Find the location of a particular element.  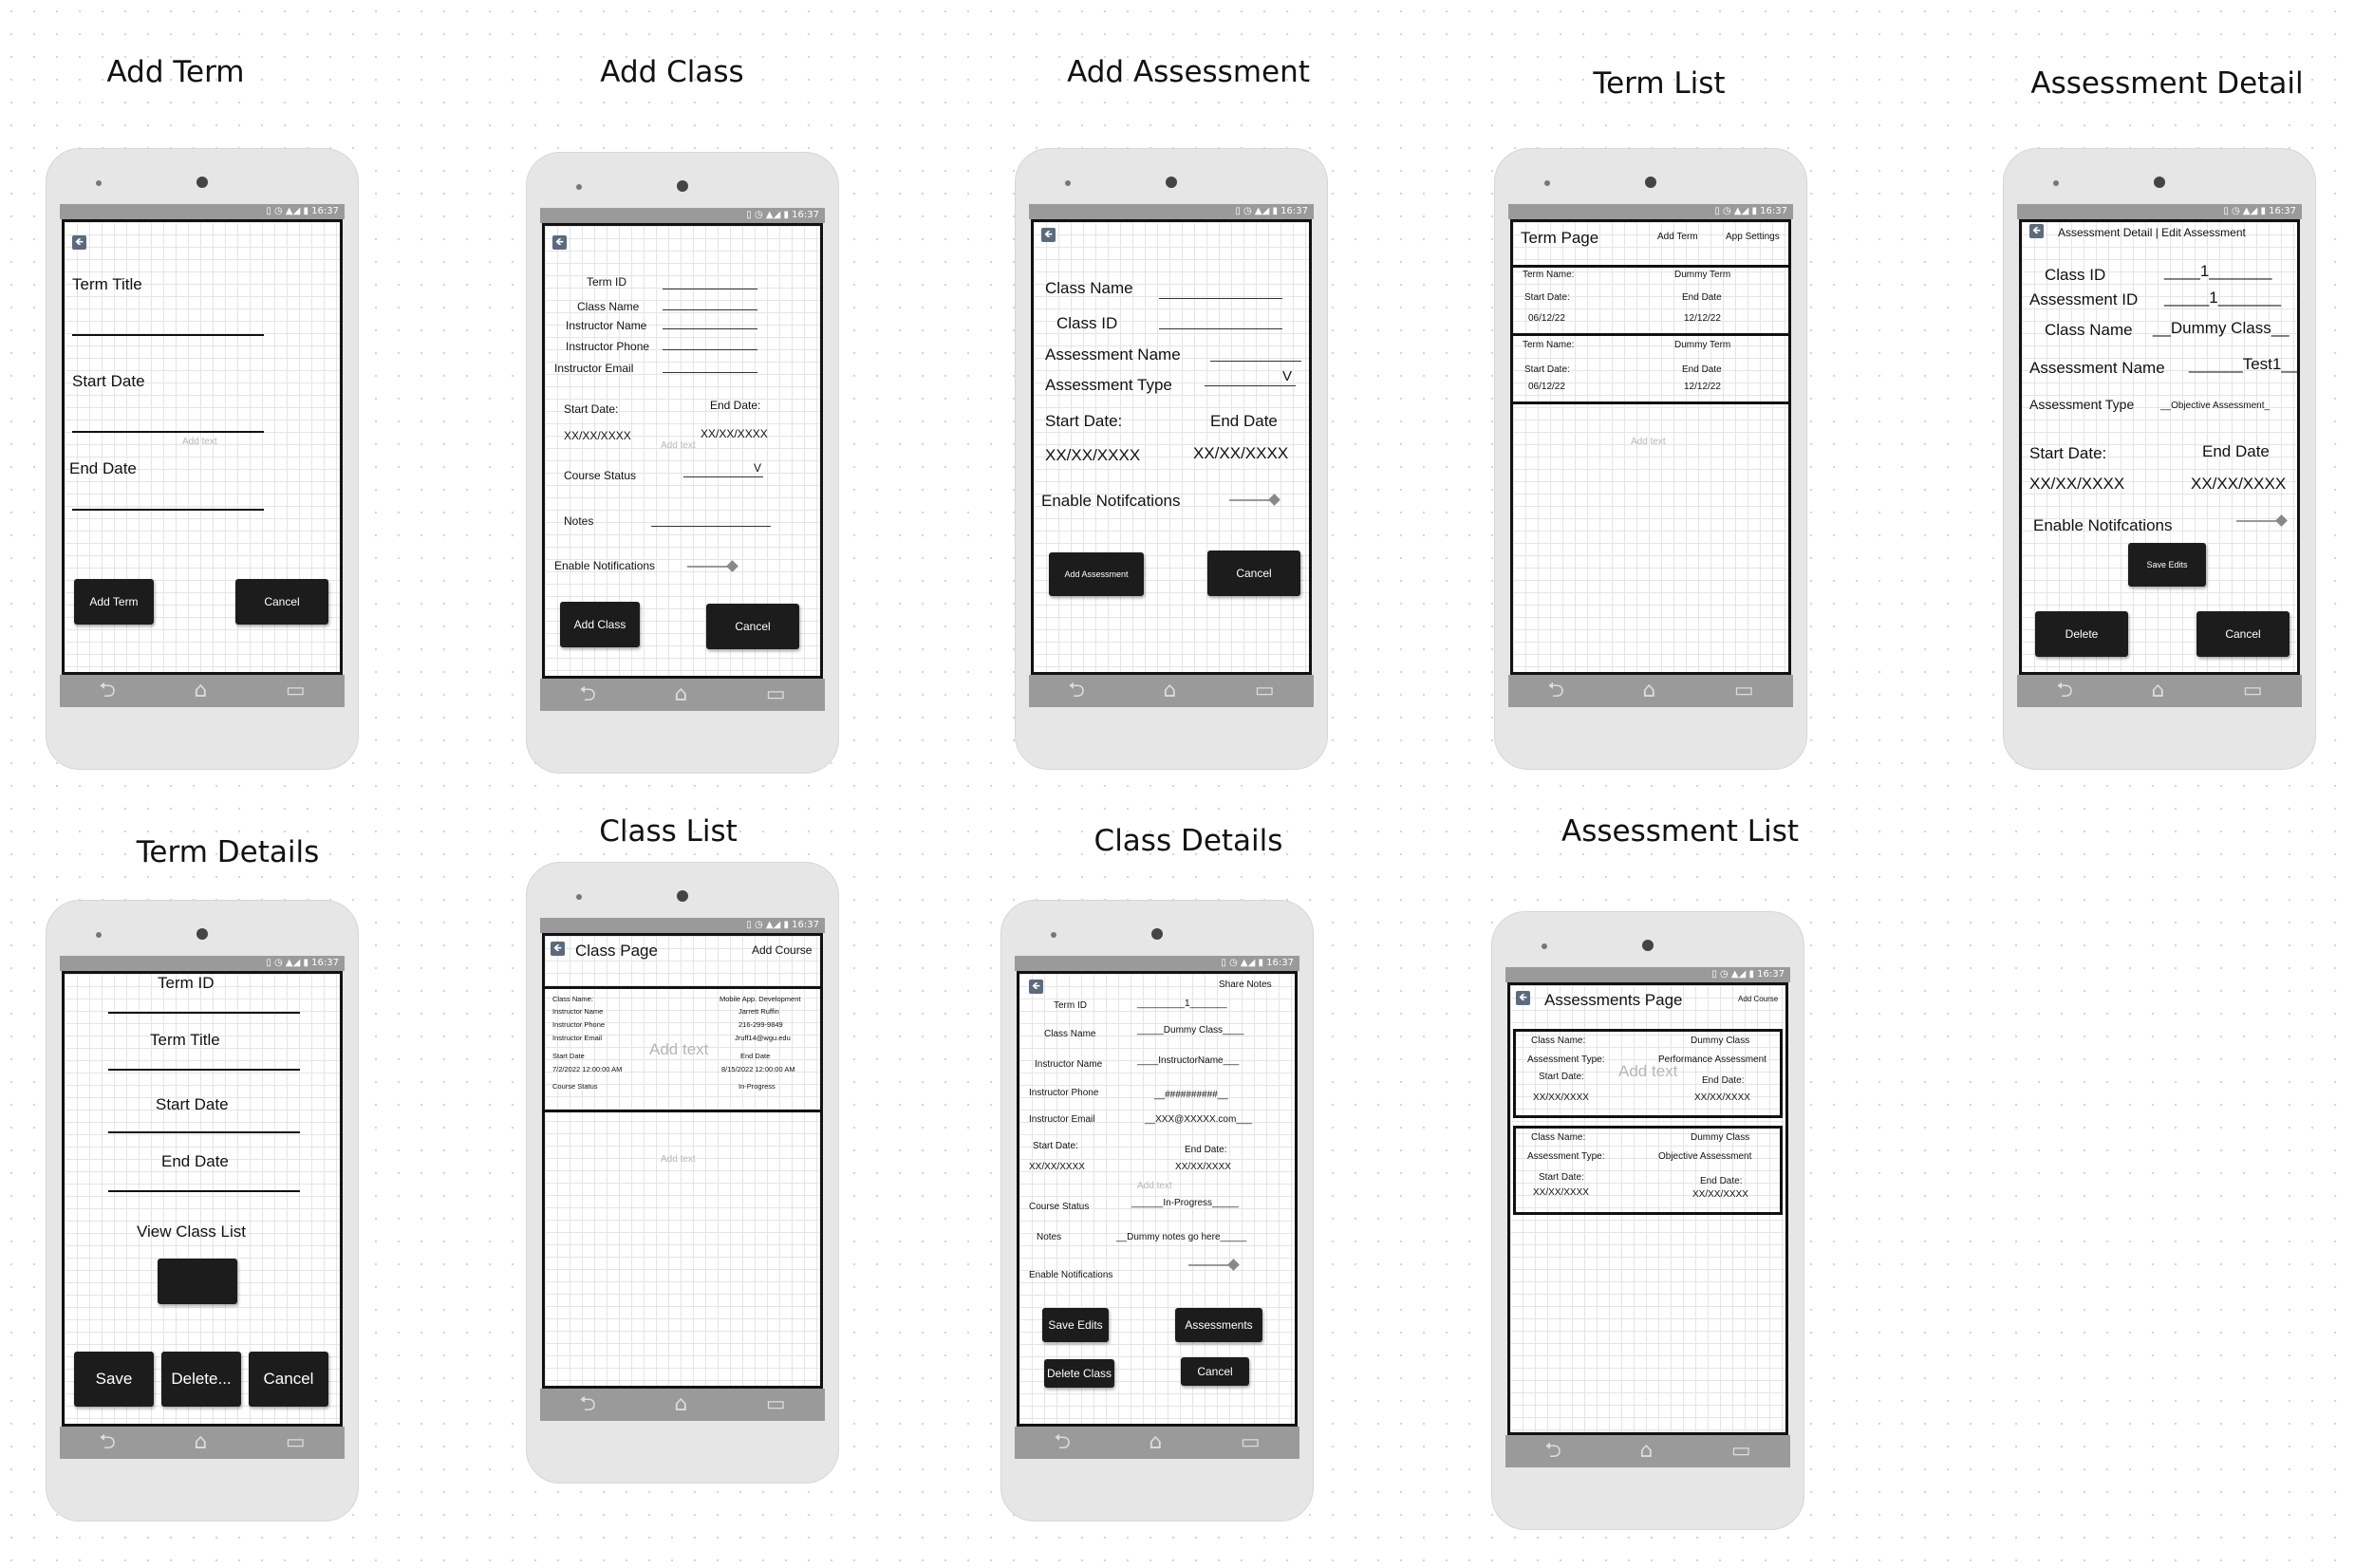

instructor-phone-field is located at coordinates (710, 349).